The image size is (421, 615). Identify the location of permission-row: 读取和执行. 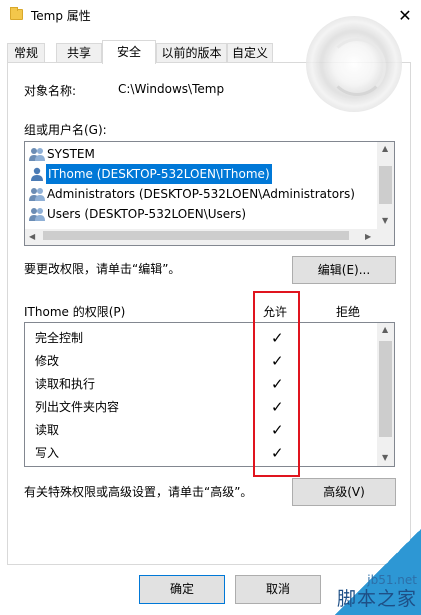
(65, 384).